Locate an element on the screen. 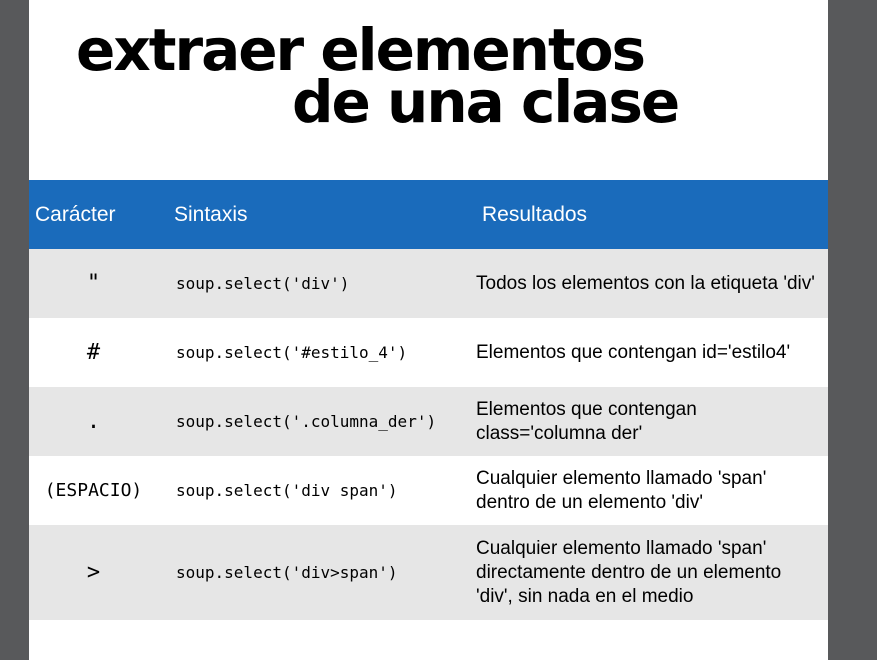 The width and height of the screenshot is (877, 660). row-syntax: soup.select('div') is located at coordinates (309, 283).